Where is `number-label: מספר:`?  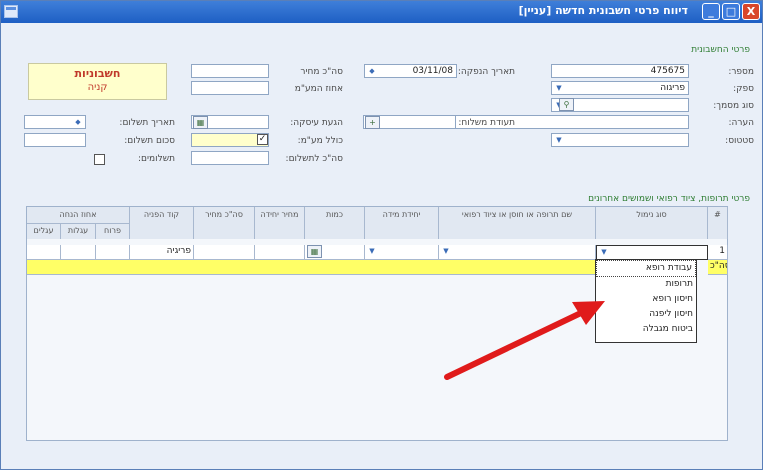
number-label: מספר: is located at coordinates (741, 72).